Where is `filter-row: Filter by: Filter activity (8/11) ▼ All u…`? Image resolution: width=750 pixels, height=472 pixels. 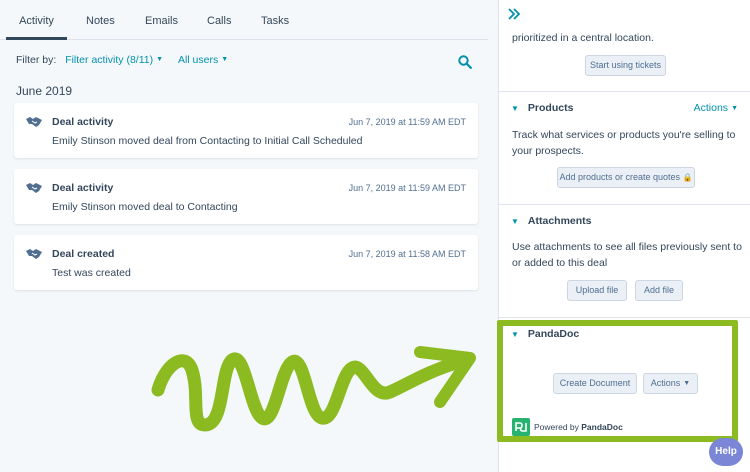 filter-row: Filter by: Filter activity (8/11) ▼ All u… is located at coordinates (122, 61).